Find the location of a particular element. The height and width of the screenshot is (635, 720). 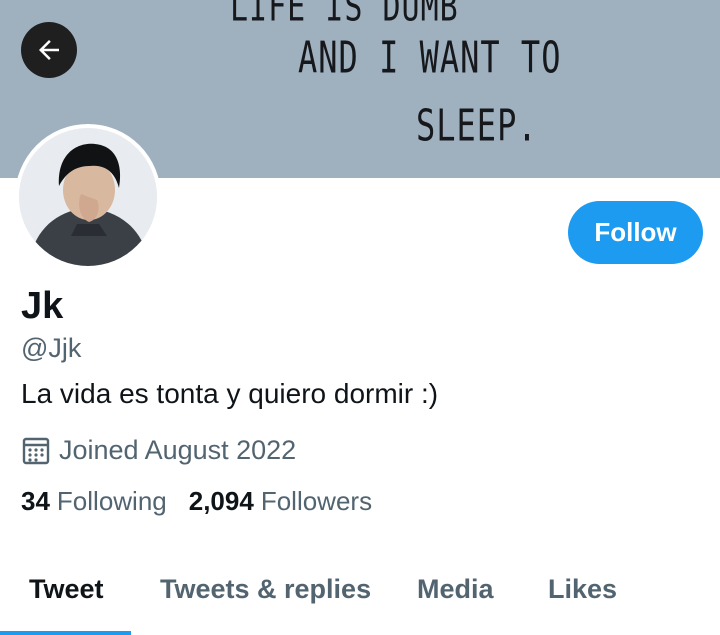

active-tab-indicator is located at coordinates (65, 633).